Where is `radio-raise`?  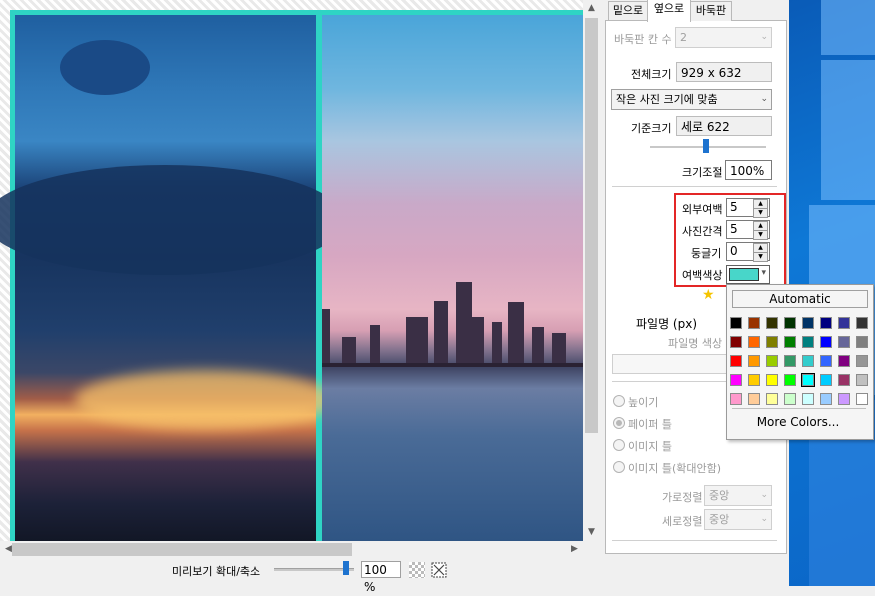
radio-raise is located at coordinates (619, 401).